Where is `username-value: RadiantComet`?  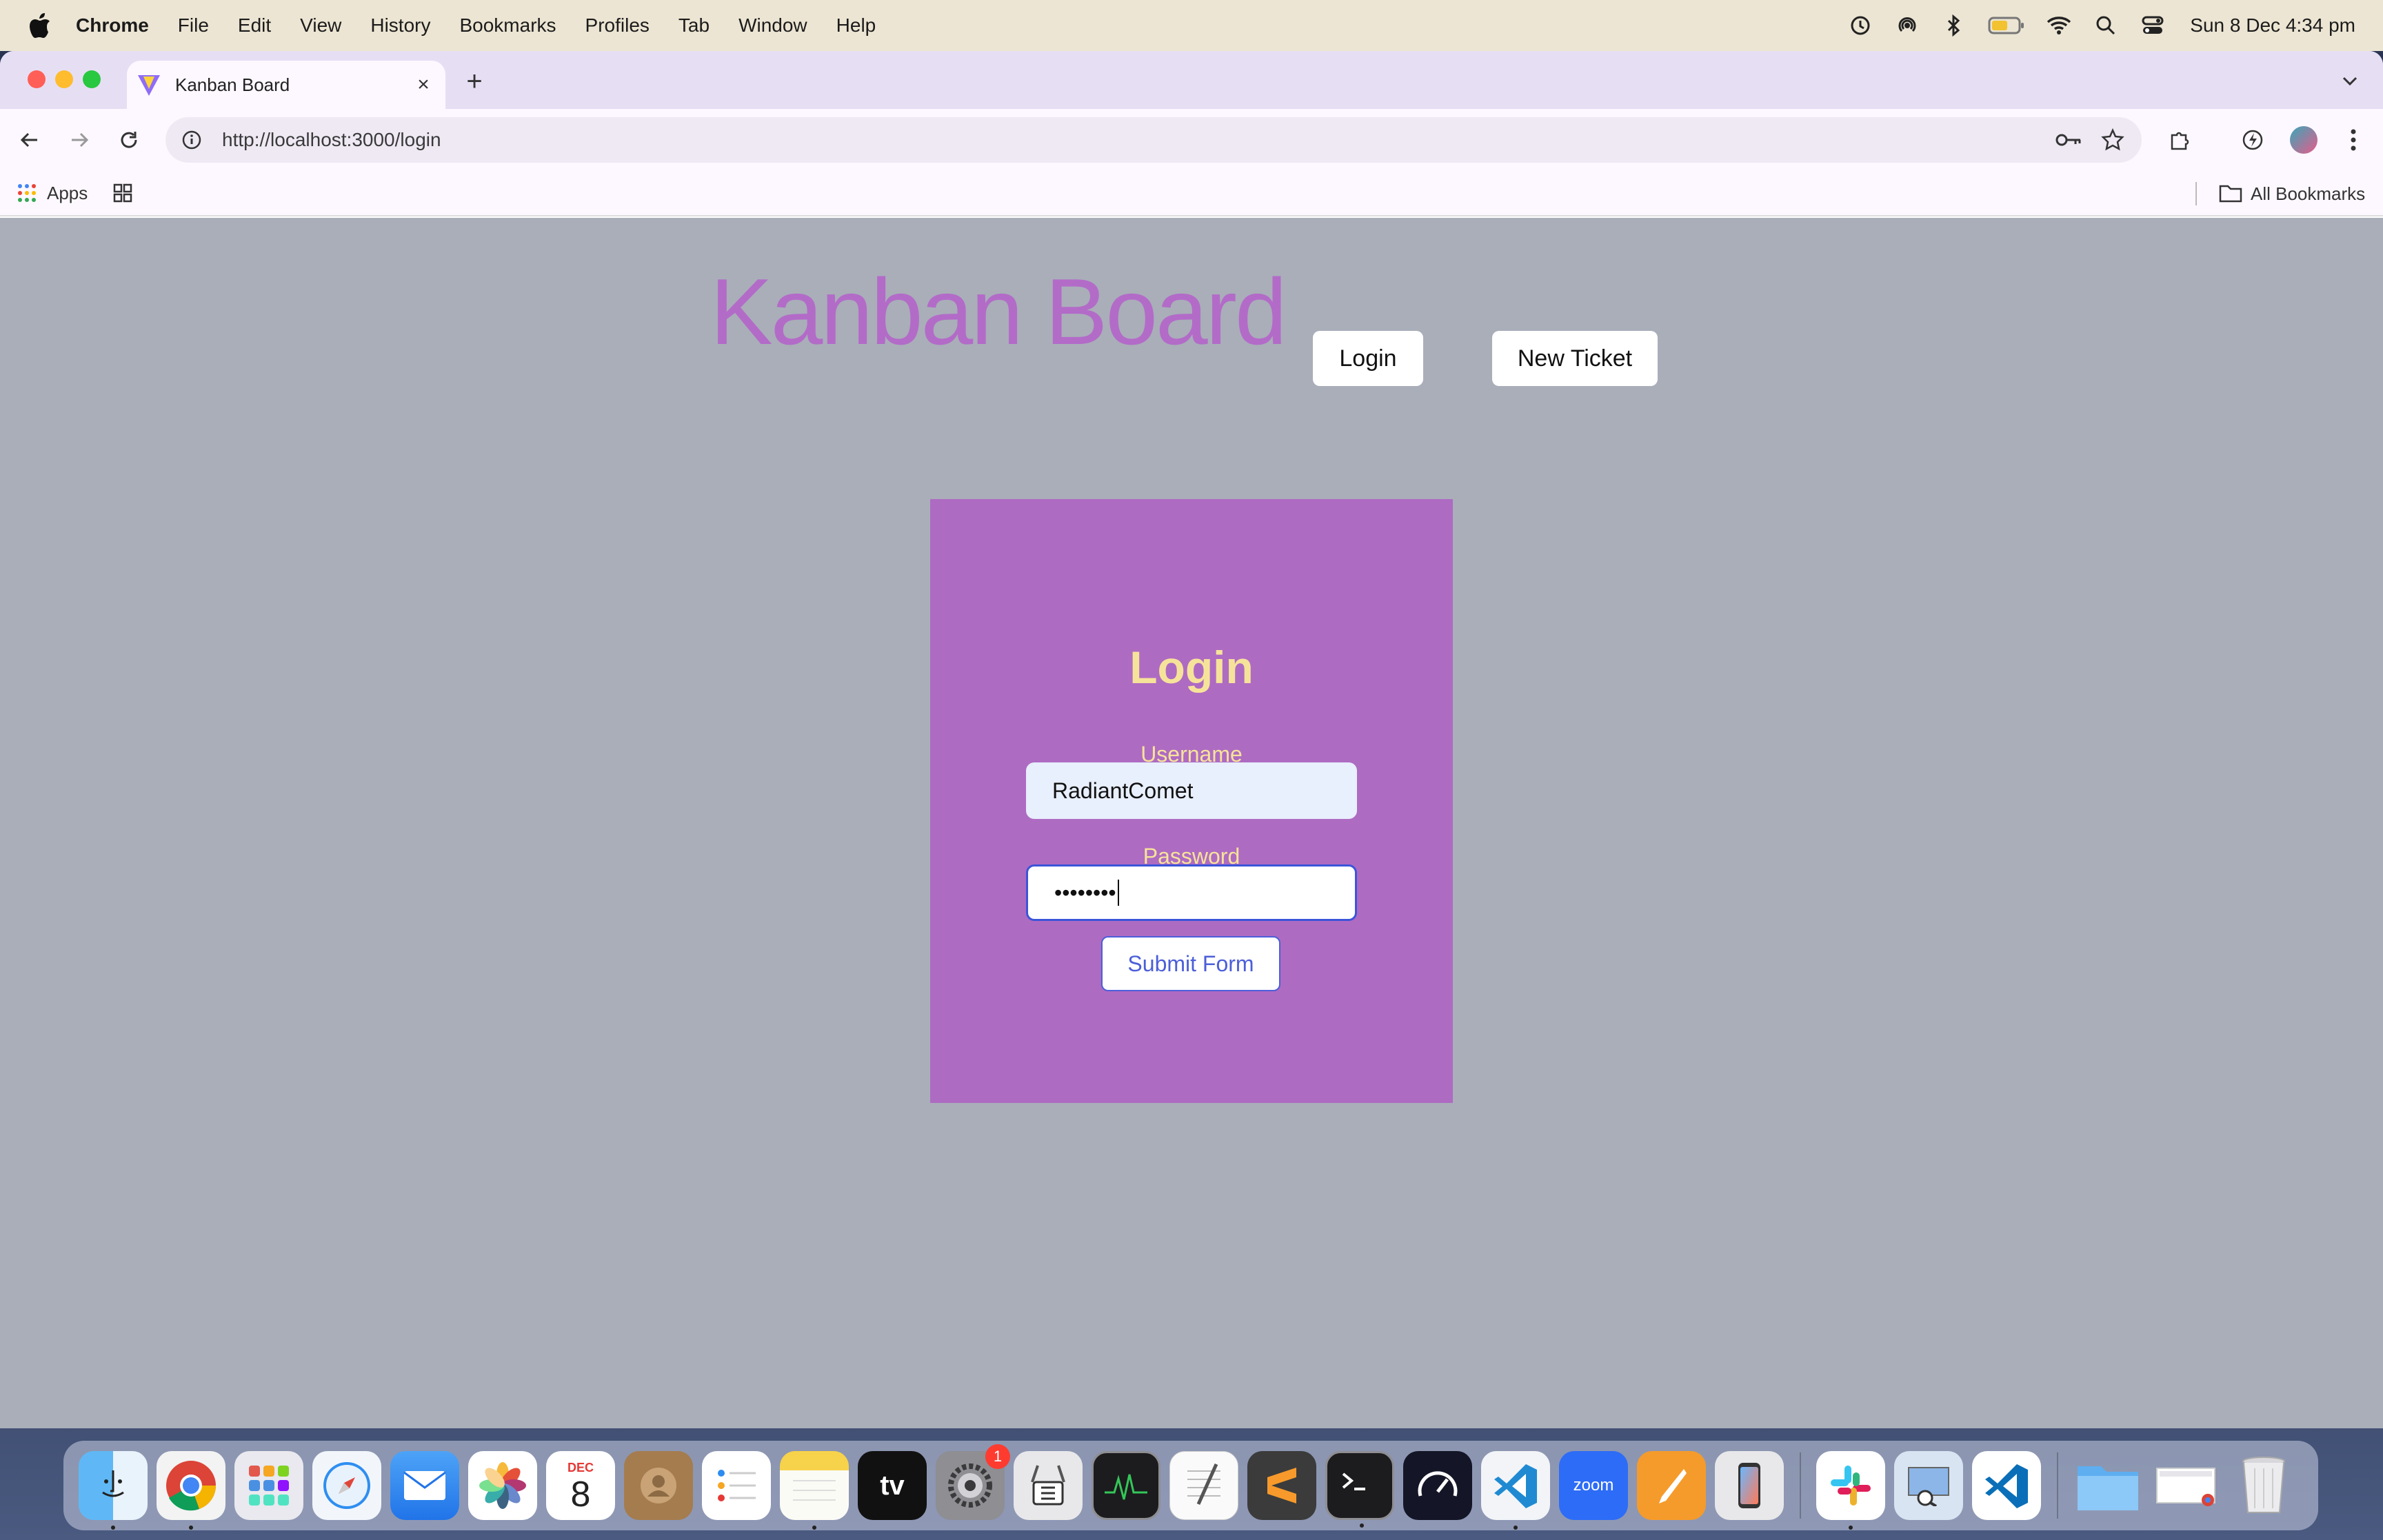 username-value: RadiantComet is located at coordinates (1123, 791).